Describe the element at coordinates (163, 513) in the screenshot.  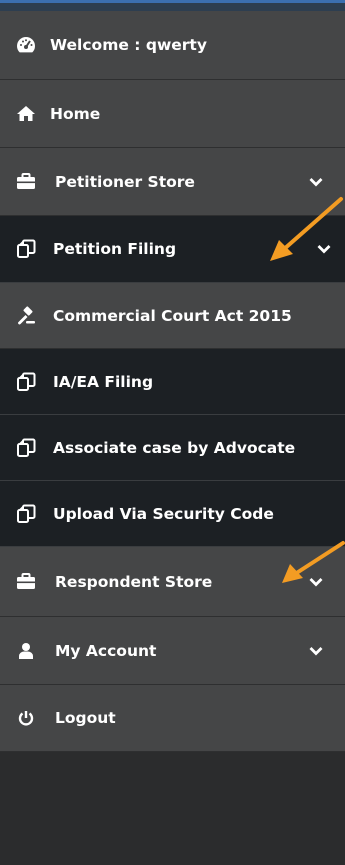
I see `sidebar-item-label: Upload Via Security Code` at that location.